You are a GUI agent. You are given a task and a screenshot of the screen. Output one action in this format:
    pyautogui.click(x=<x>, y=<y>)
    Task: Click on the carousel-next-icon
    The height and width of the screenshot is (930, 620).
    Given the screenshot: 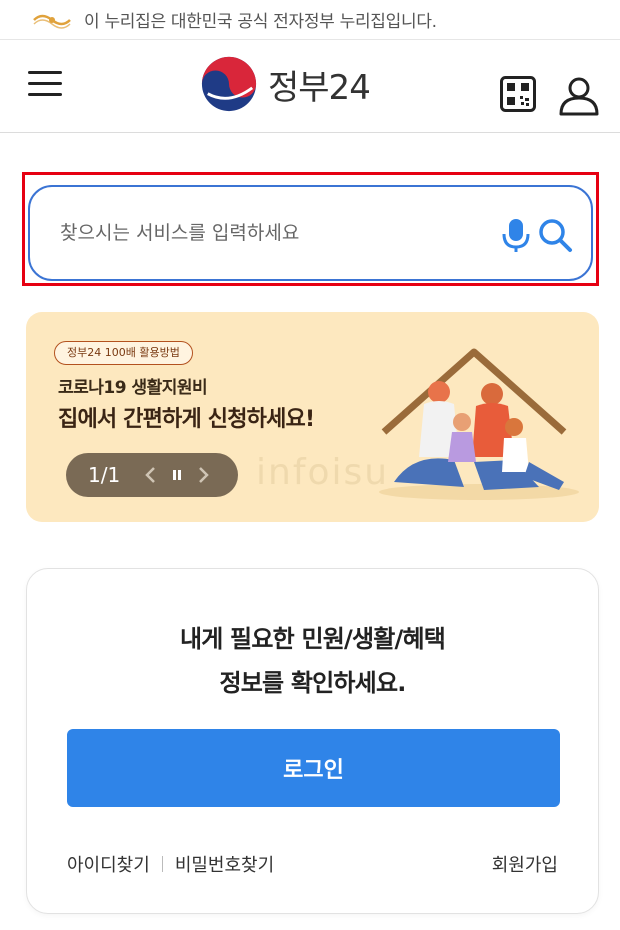 What is the action you would take?
    pyautogui.click(x=203, y=475)
    